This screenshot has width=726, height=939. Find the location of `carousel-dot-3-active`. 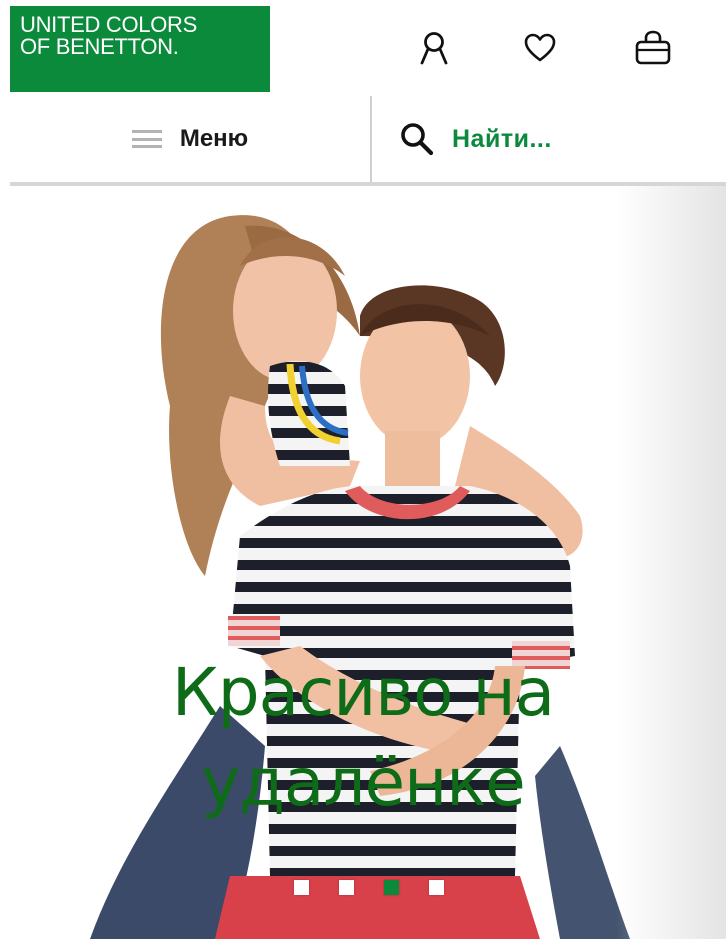

carousel-dot-3-active is located at coordinates (391, 887).